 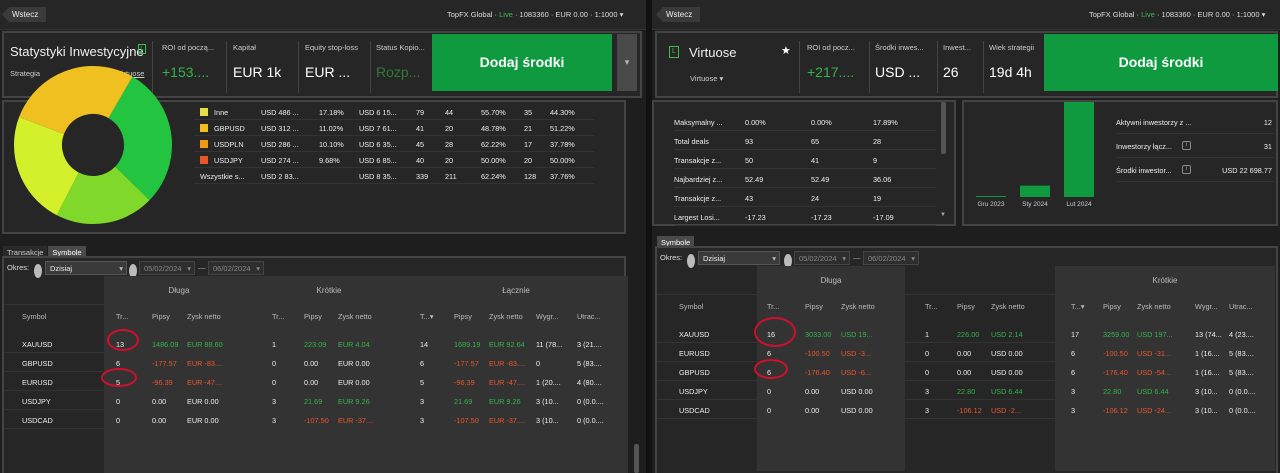 What do you see at coordinates (516, 290) in the screenshot?
I see `column-group-header: Łącznie` at bounding box center [516, 290].